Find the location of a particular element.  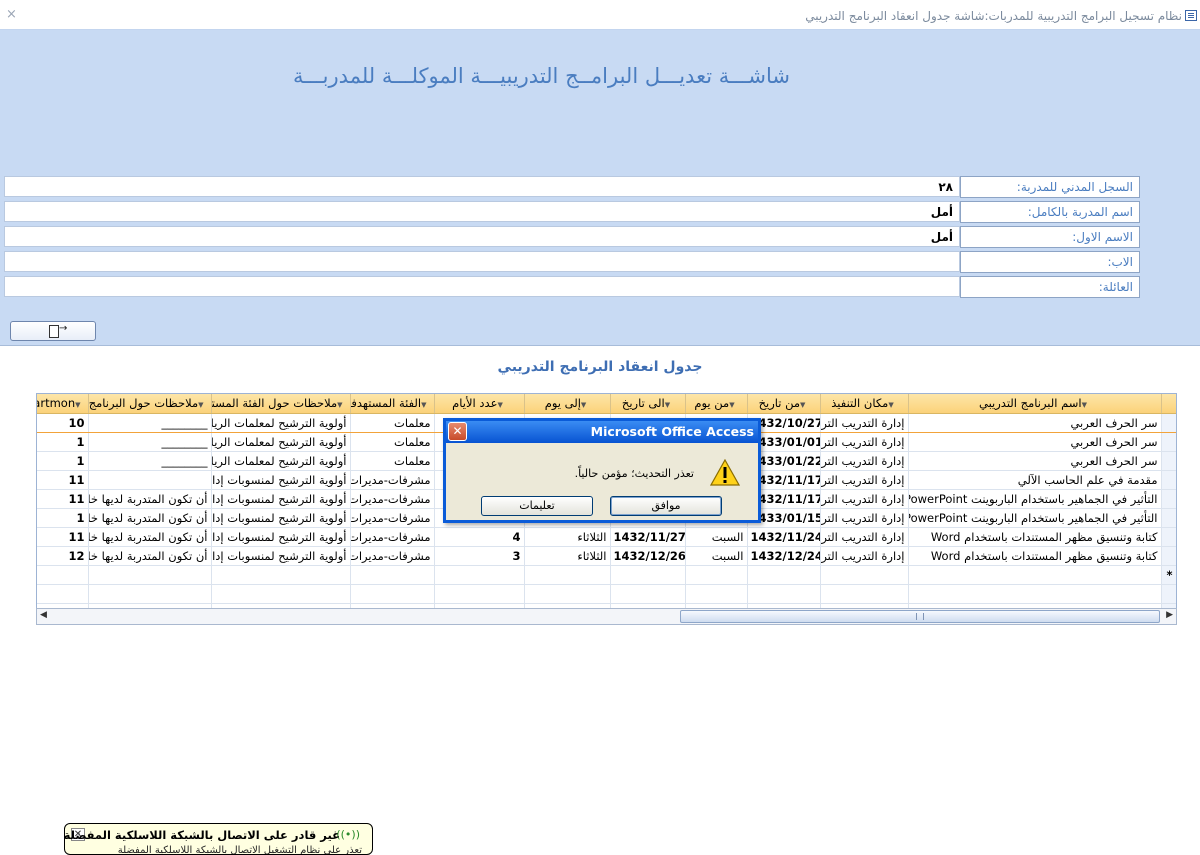

exit-button is located at coordinates (53, 331).